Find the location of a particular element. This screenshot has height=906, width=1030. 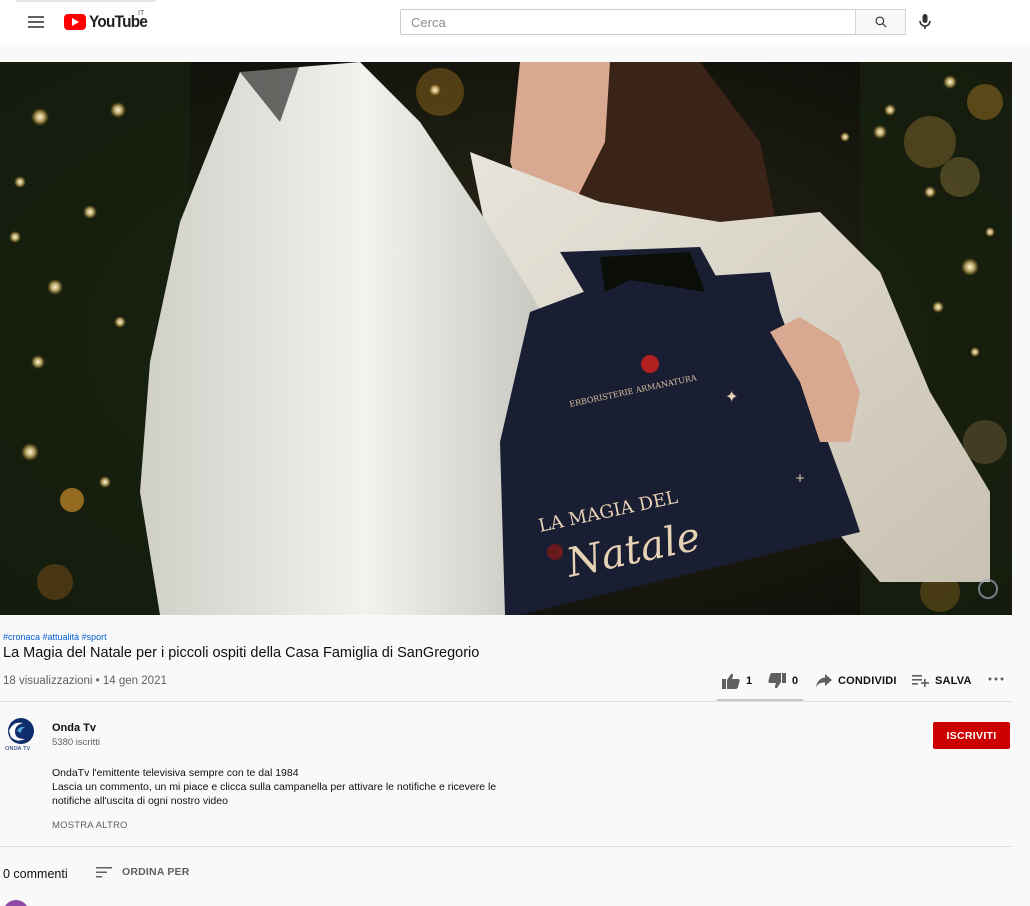

svg-text: ONDA TV is located at coordinates (17, 748).